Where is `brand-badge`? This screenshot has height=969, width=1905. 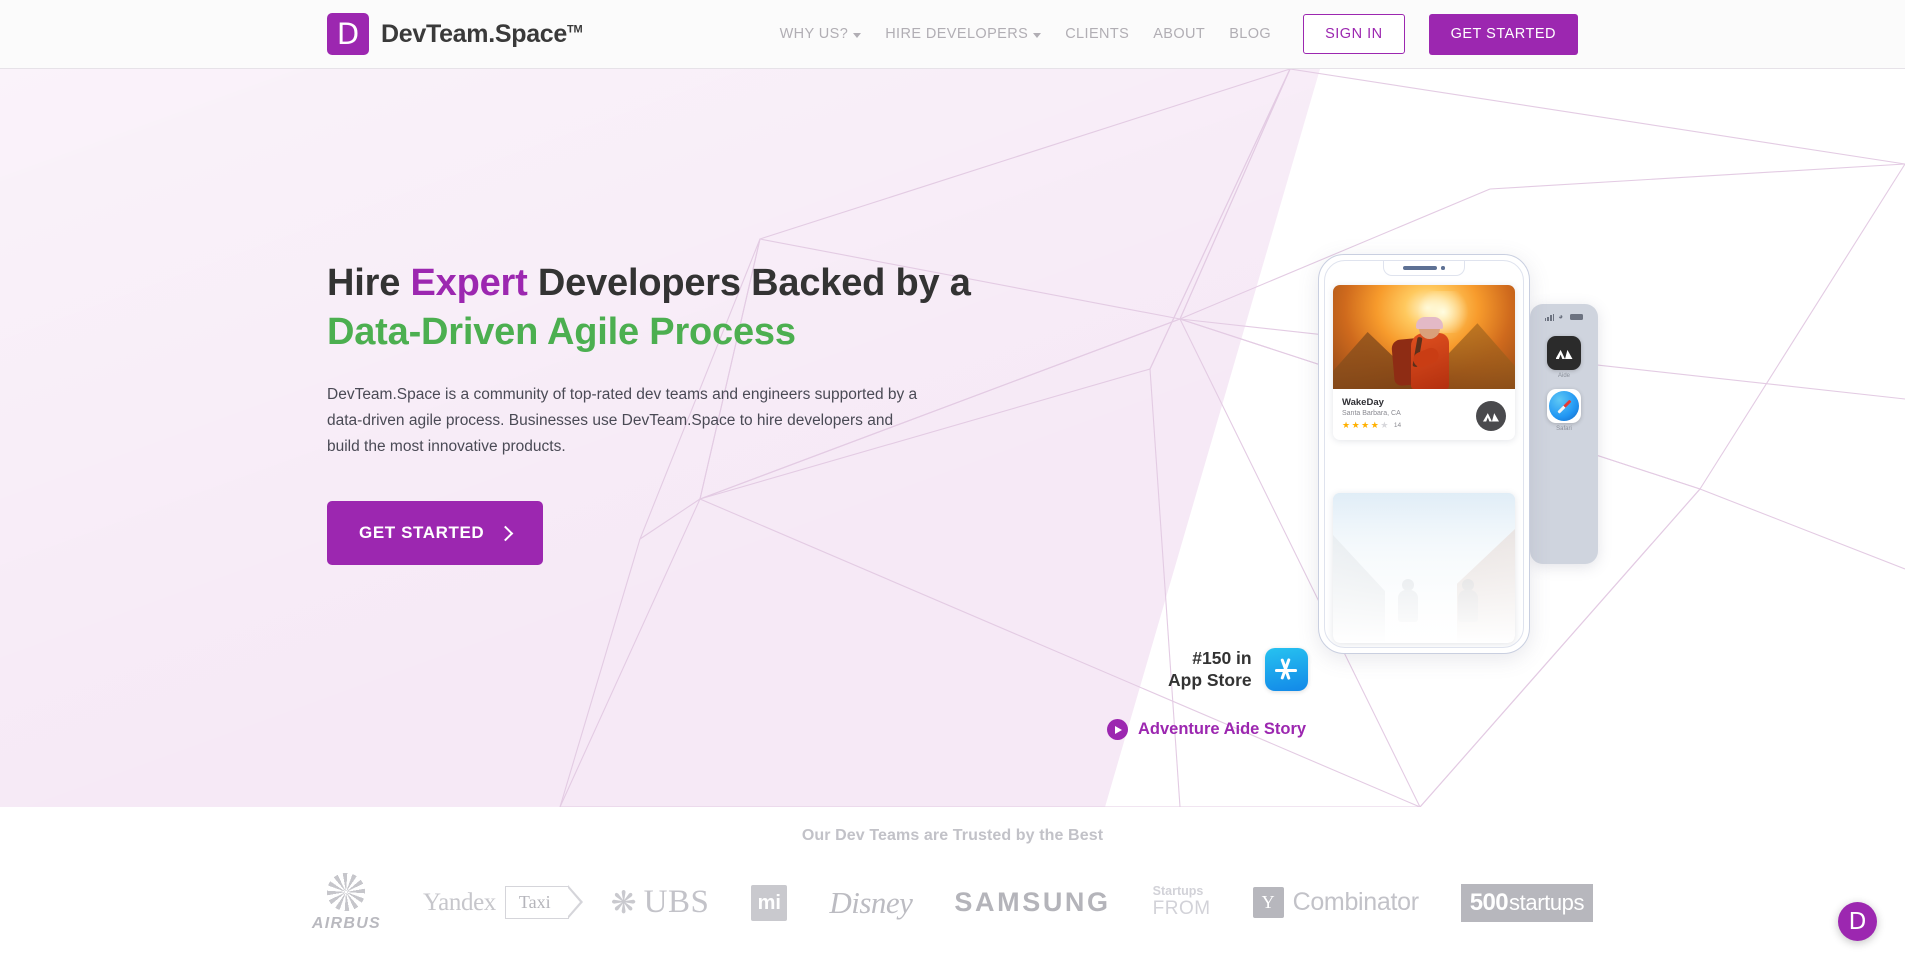 brand-badge is located at coordinates (1491, 416).